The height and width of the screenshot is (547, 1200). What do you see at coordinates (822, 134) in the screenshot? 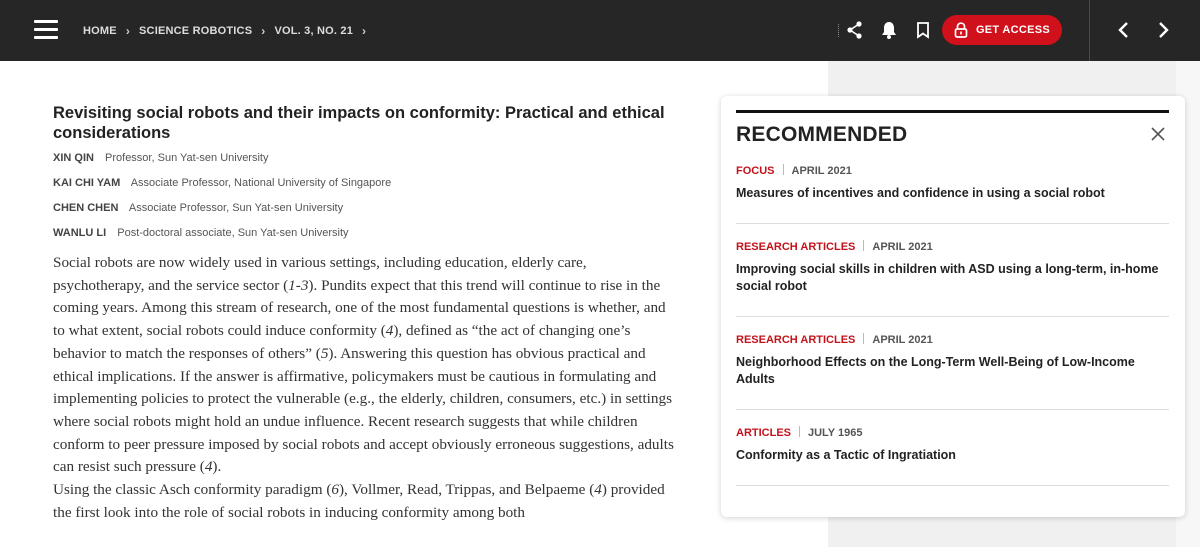
I see `panel-heading: RECOMMENDED` at bounding box center [822, 134].